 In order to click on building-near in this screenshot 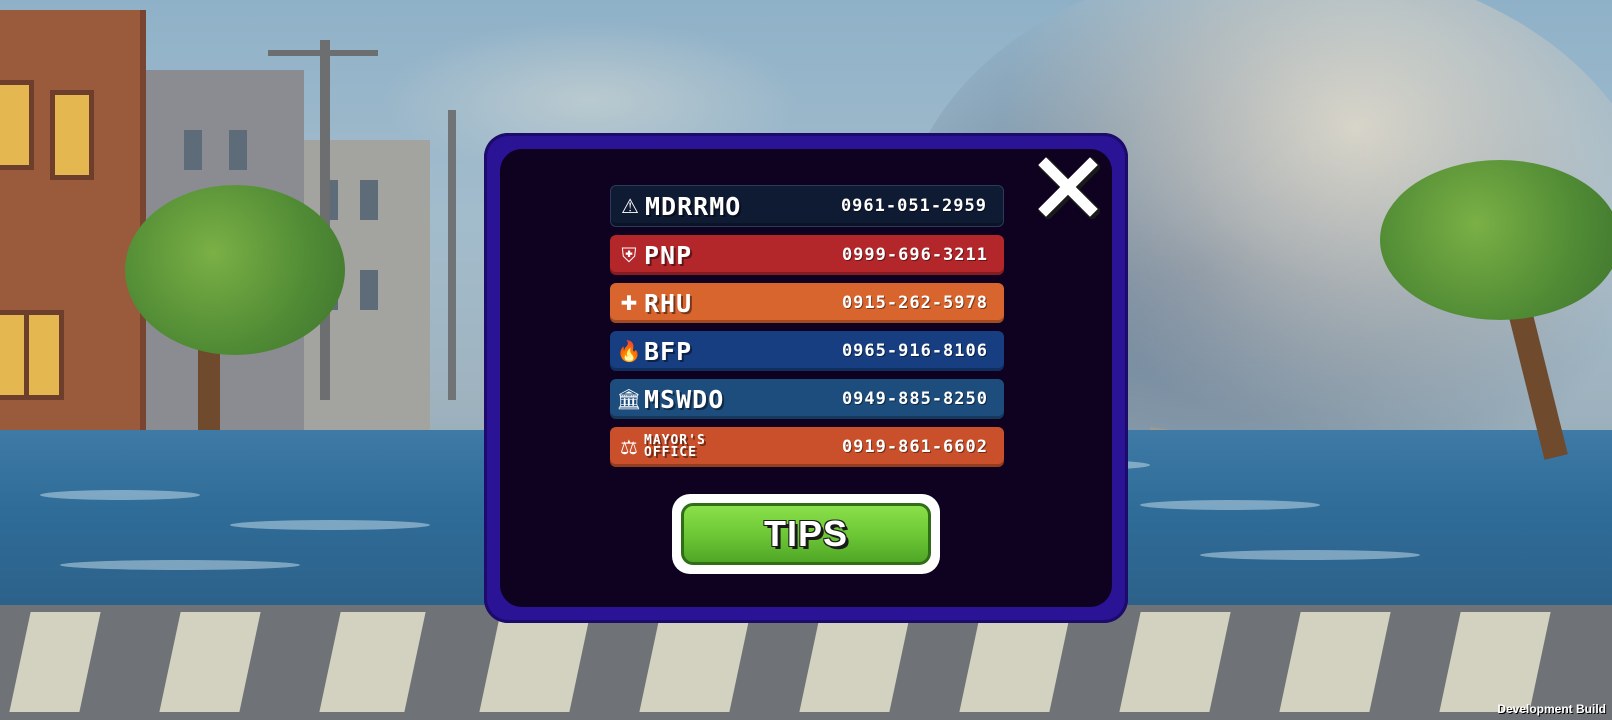, I will do `click(73, 245)`.